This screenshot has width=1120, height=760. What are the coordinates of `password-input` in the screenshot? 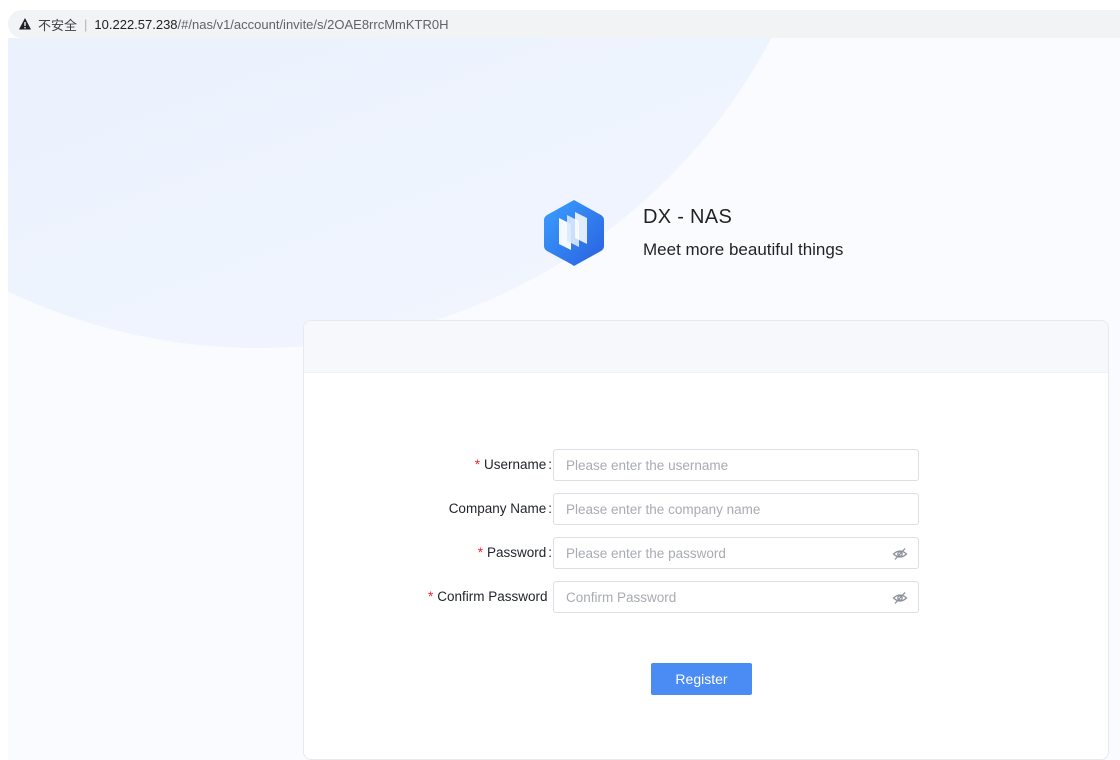 It's located at (736, 553).